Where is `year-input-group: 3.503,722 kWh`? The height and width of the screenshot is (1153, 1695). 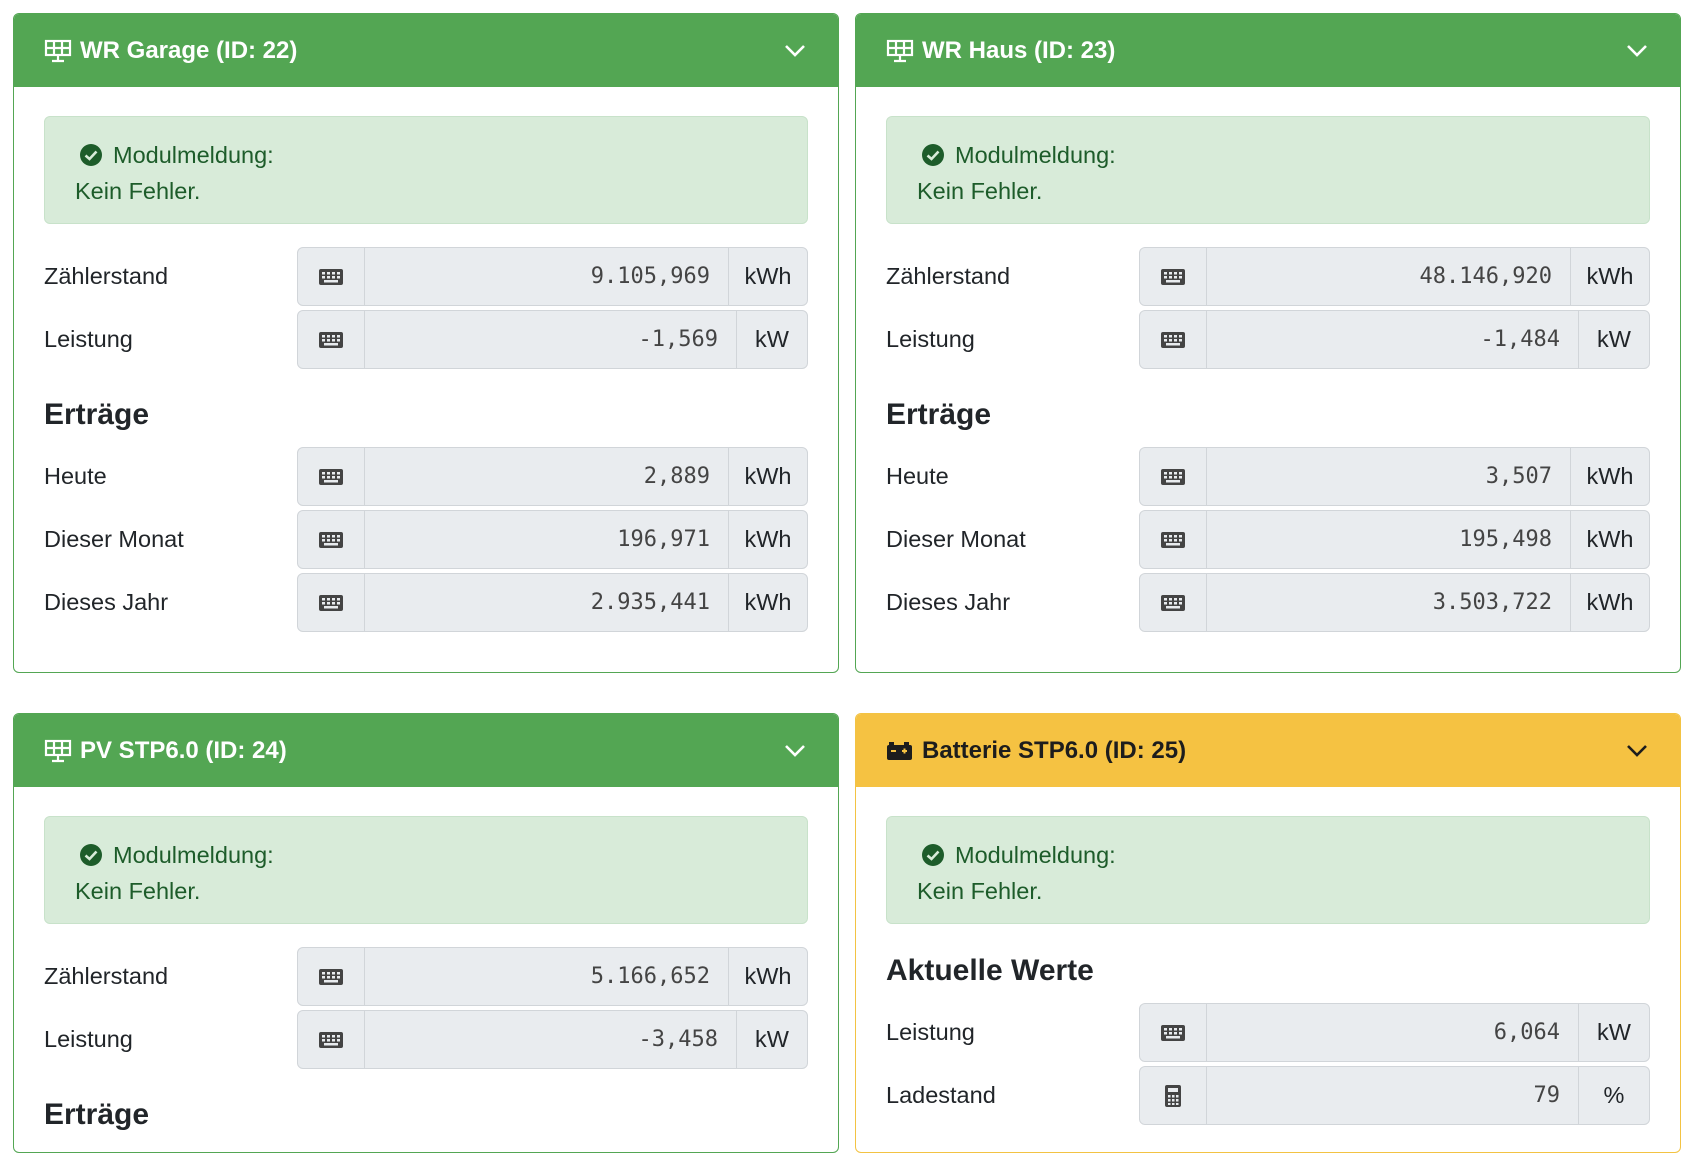 year-input-group: 3.503,722 kWh is located at coordinates (1394, 602).